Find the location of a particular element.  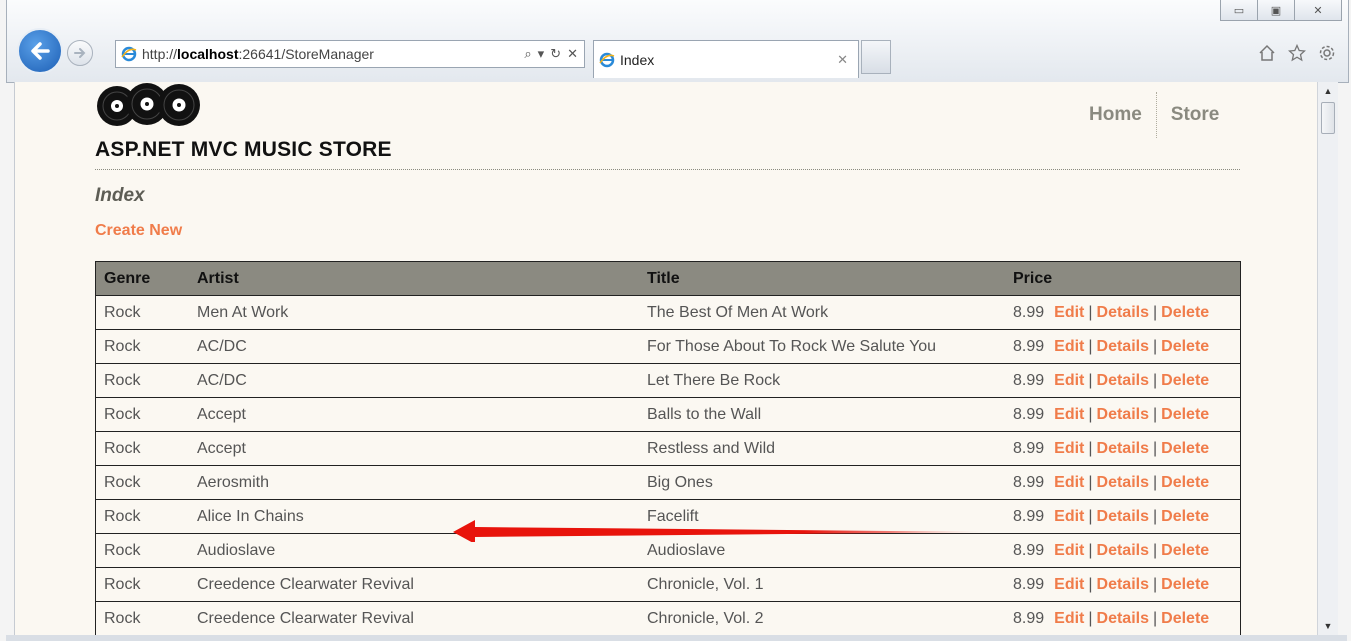

dropdown-icon: ▾ is located at coordinates (541, 54).